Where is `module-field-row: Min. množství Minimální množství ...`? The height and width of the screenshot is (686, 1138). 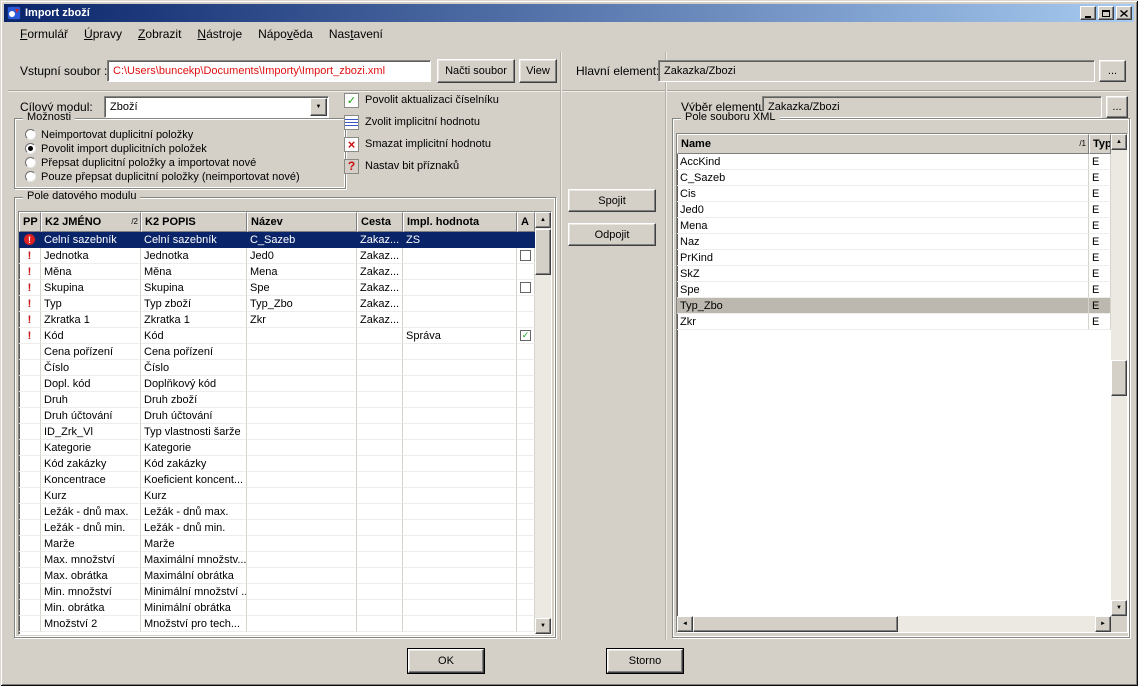 module-field-row: Min. množství Minimální množství ... is located at coordinates (277, 592).